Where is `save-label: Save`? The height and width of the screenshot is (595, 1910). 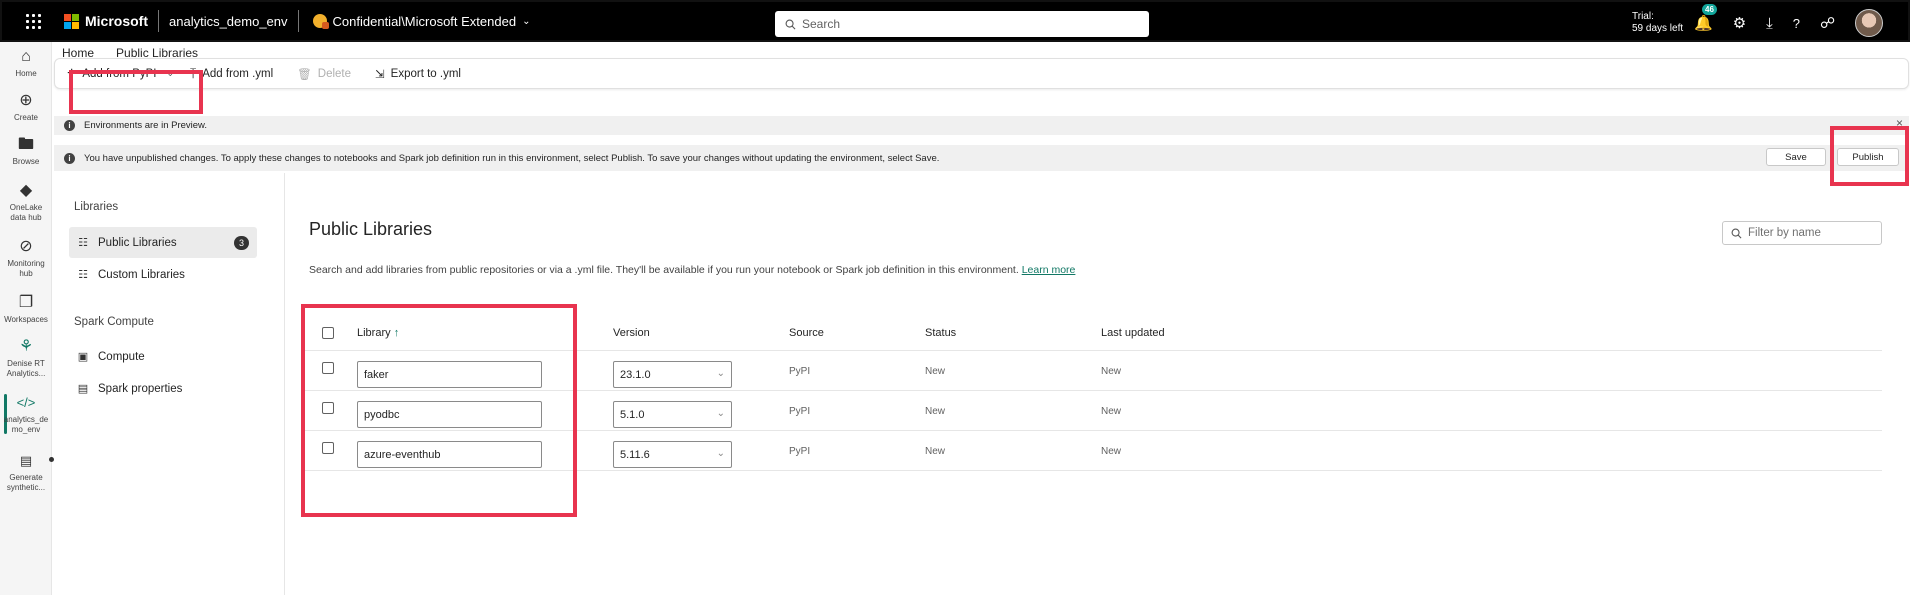 save-label: Save is located at coordinates (1796, 157).